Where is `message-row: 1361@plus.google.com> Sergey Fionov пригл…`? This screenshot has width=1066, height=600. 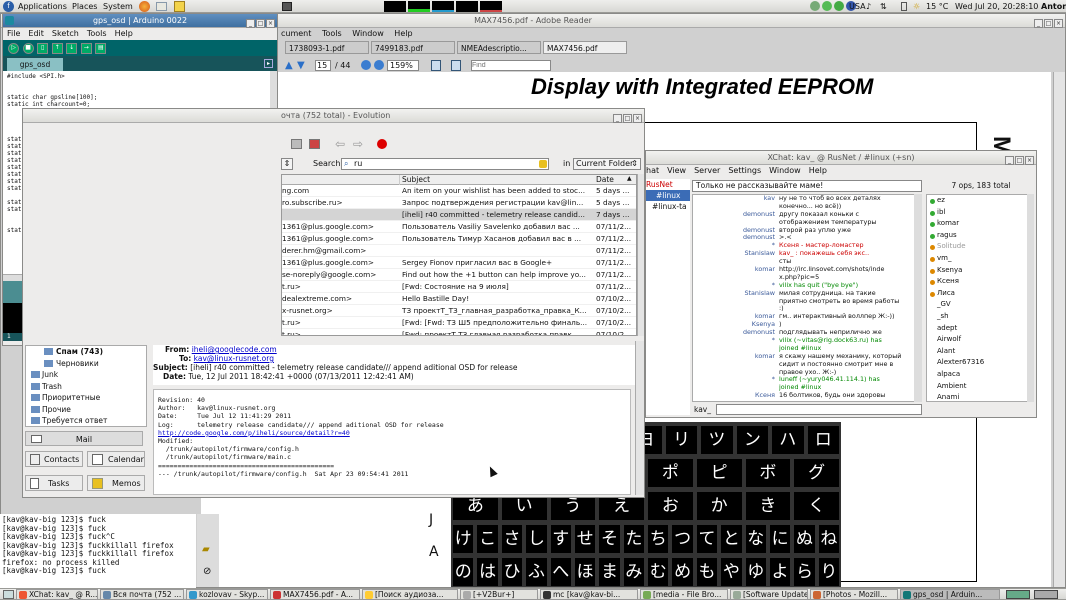
message-row: 1361@plus.google.com> Sergey Fionov пригл… is located at coordinates (459, 263).